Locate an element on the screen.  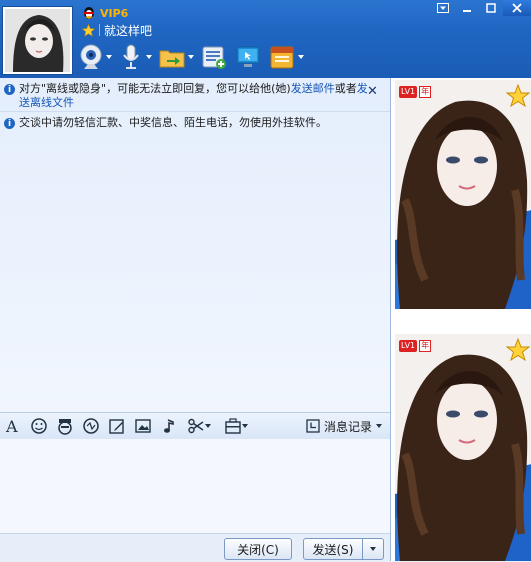
font-icon: A is located at coordinates (11, 426).